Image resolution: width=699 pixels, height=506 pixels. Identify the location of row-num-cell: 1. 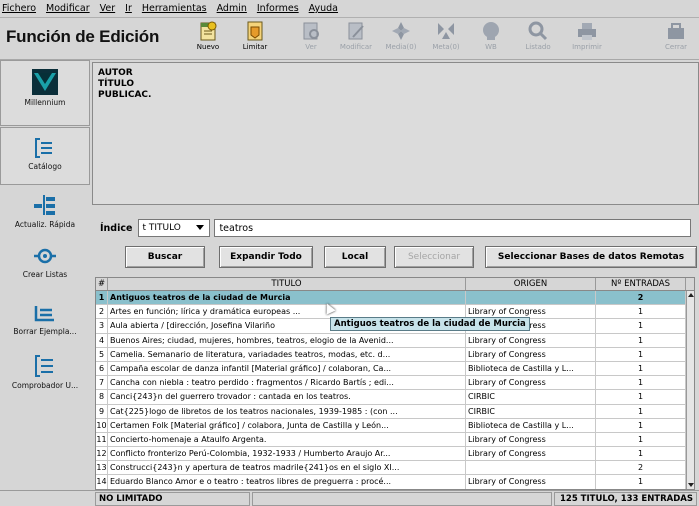
(102, 298).